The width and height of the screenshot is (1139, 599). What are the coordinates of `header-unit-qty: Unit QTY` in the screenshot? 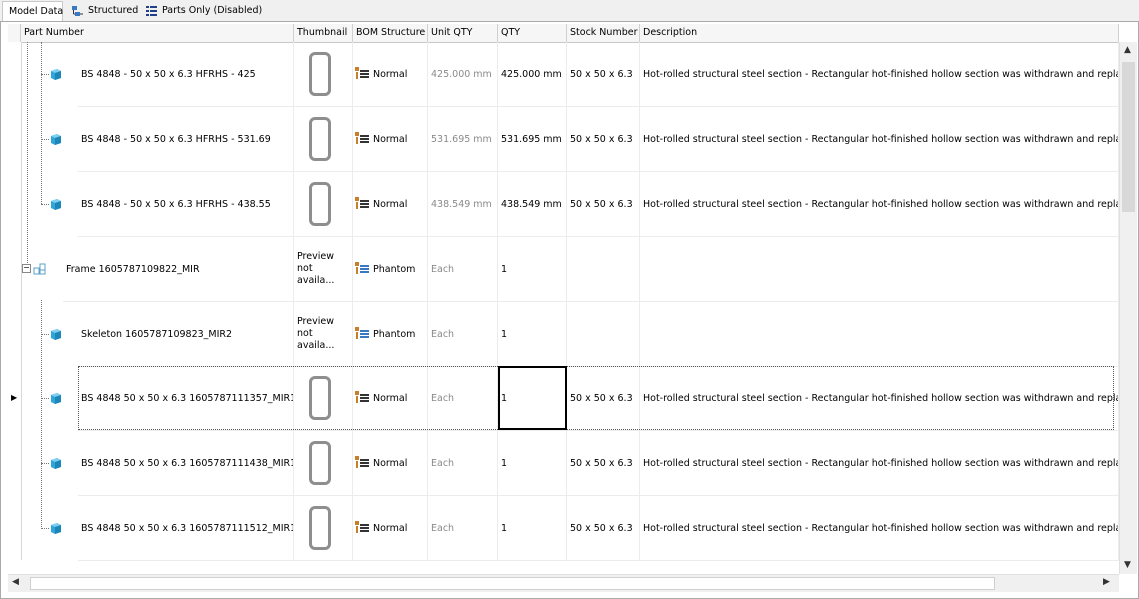 It's located at (463, 33).